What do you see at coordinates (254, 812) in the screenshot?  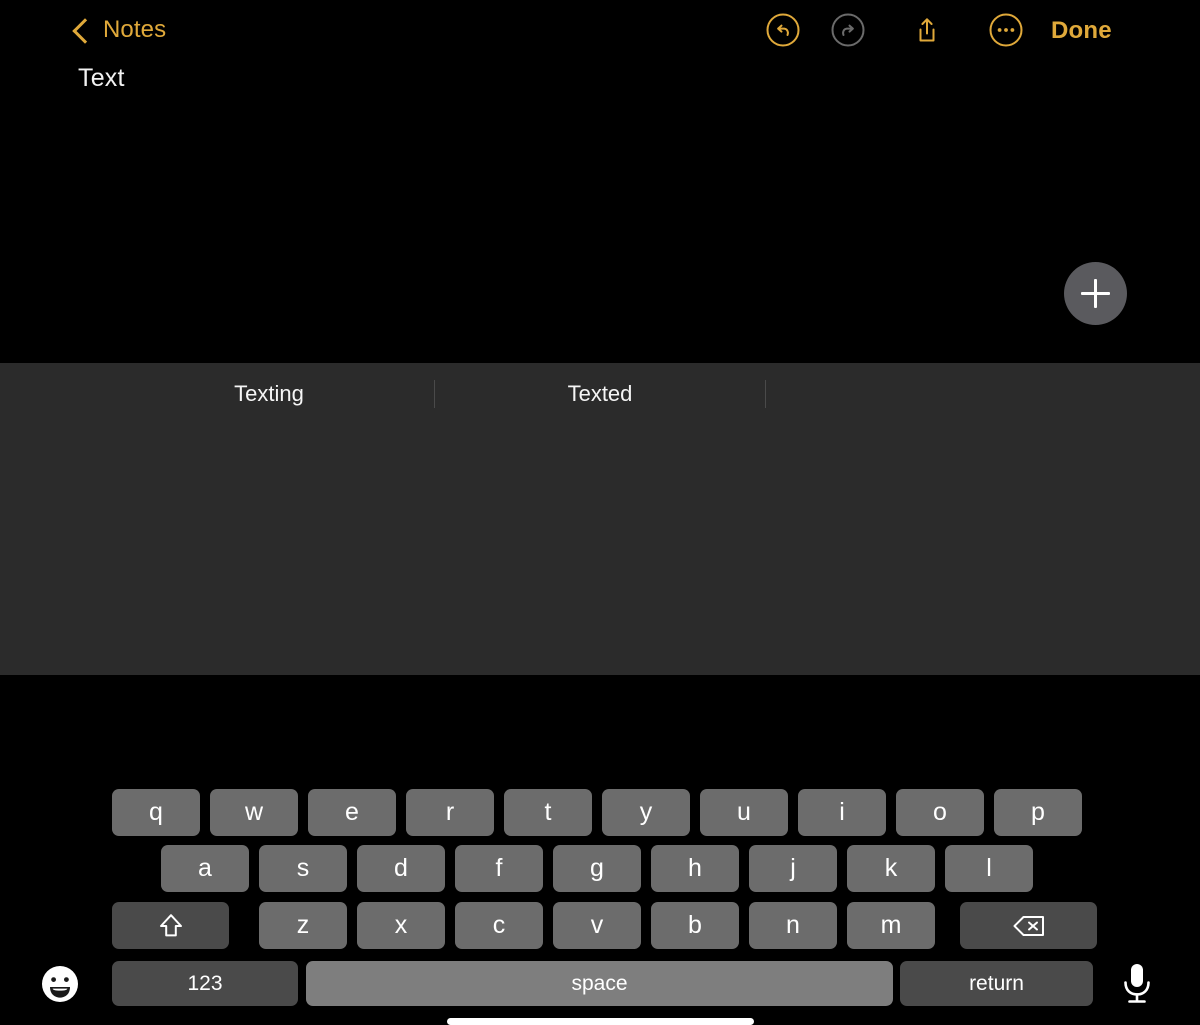 I see `key-w: w` at bounding box center [254, 812].